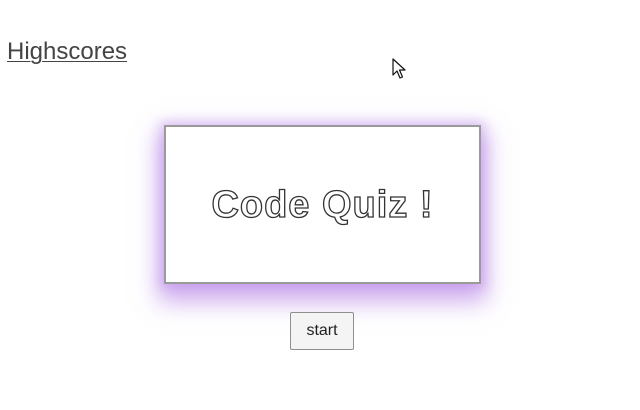  I want to click on mouse-pointer-icon, so click(399, 68).